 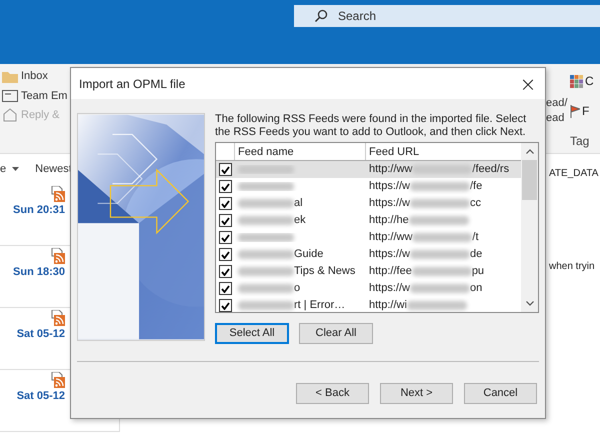 I want to click on list-button: Select All, so click(x=252, y=333).